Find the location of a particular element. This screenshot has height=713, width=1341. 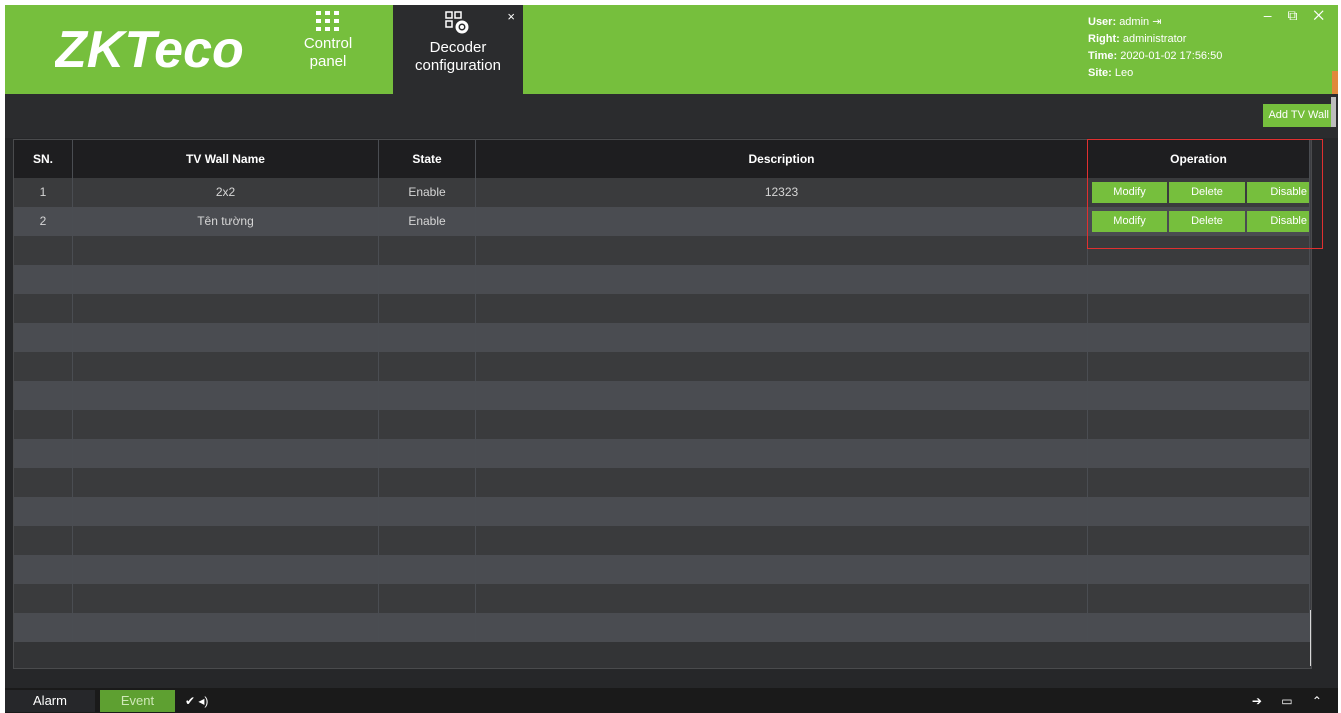

nav-decoder-configuration: × Decoder configuration is located at coordinates (458, 49).